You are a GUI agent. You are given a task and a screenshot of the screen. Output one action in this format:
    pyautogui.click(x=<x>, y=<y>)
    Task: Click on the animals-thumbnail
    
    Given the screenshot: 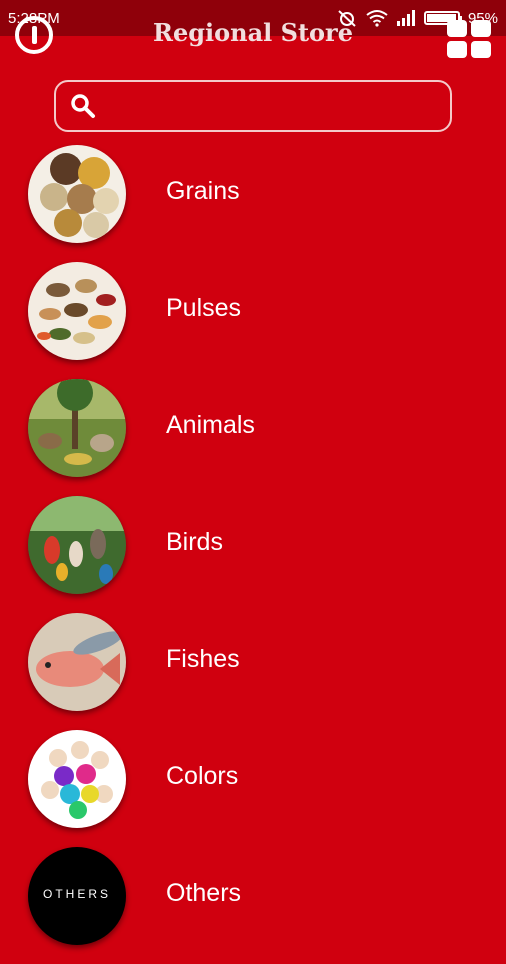 What is the action you would take?
    pyautogui.click(x=77, y=428)
    